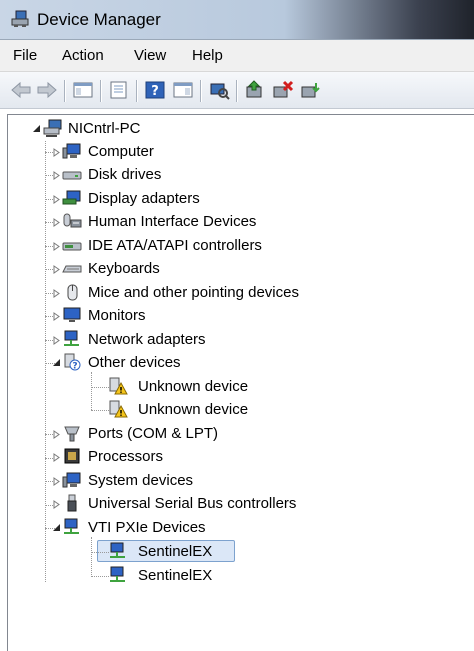 The width and height of the screenshot is (474, 651). What do you see at coordinates (283, 90) in the screenshot?
I see `disable-device-icon` at bounding box center [283, 90].